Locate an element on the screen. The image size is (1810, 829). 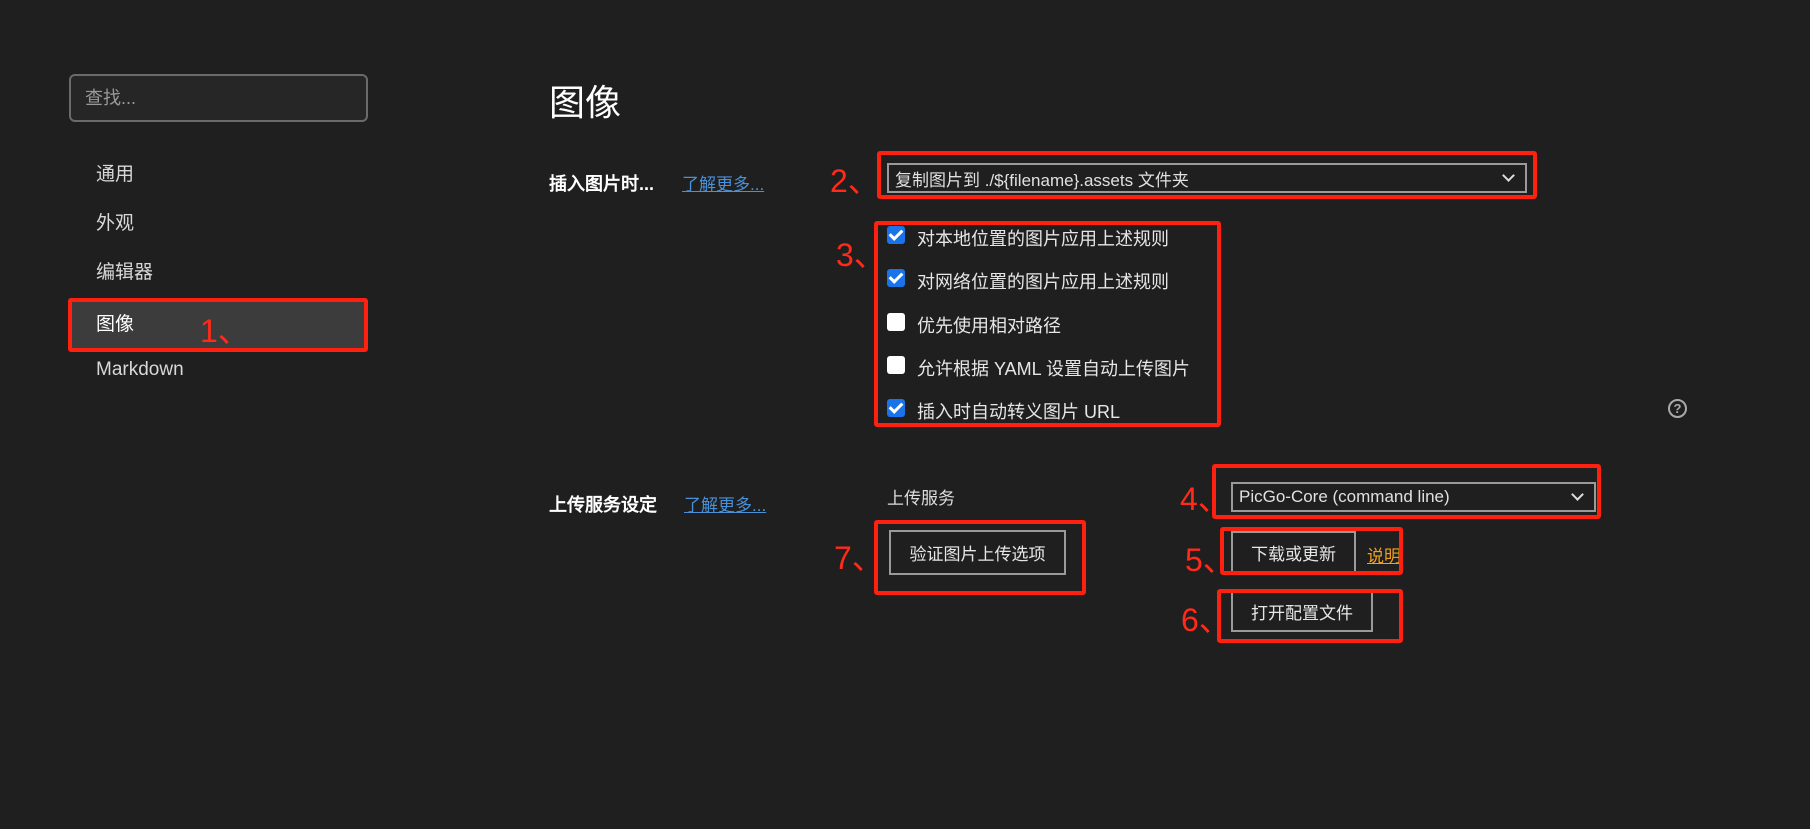
annotation-6: 6、 is located at coordinates (1206, 620).